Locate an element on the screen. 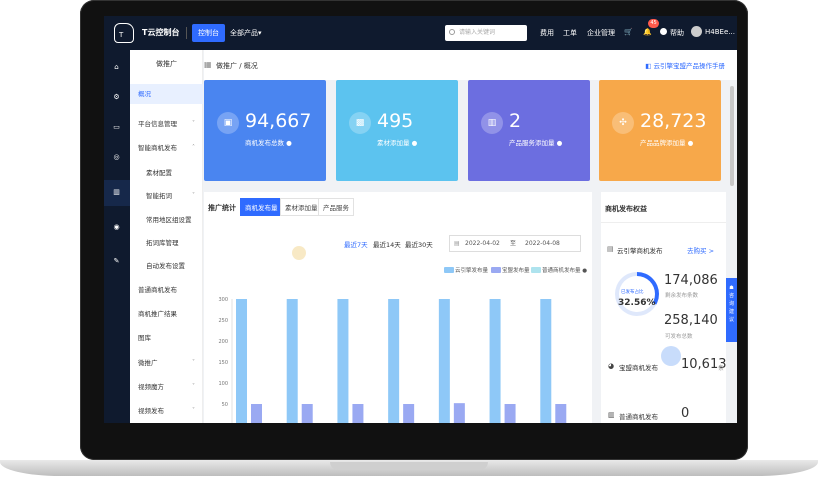  manual-link: ◧ 云引擎宝盟产品操作手册 is located at coordinates (685, 65).